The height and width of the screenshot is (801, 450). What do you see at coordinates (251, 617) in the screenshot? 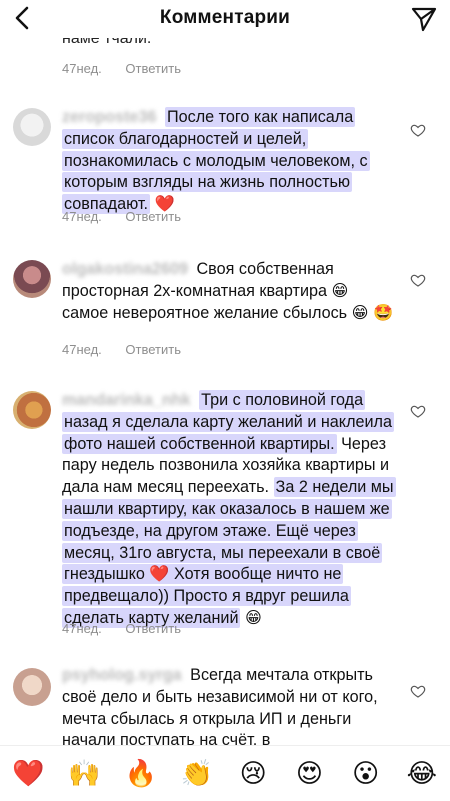
I see `comment-body-text: 😁` at bounding box center [251, 617].